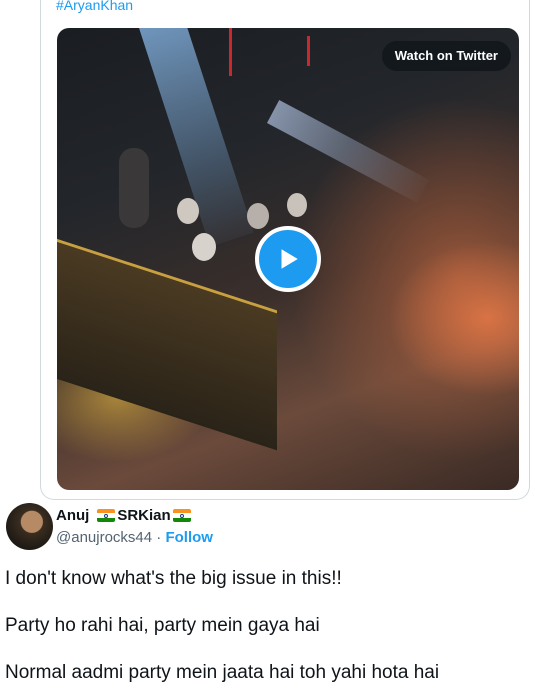 This screenshot has height=689, width=535. I want to click on hashtag-link: #AryanKhan, so click(94, 6).